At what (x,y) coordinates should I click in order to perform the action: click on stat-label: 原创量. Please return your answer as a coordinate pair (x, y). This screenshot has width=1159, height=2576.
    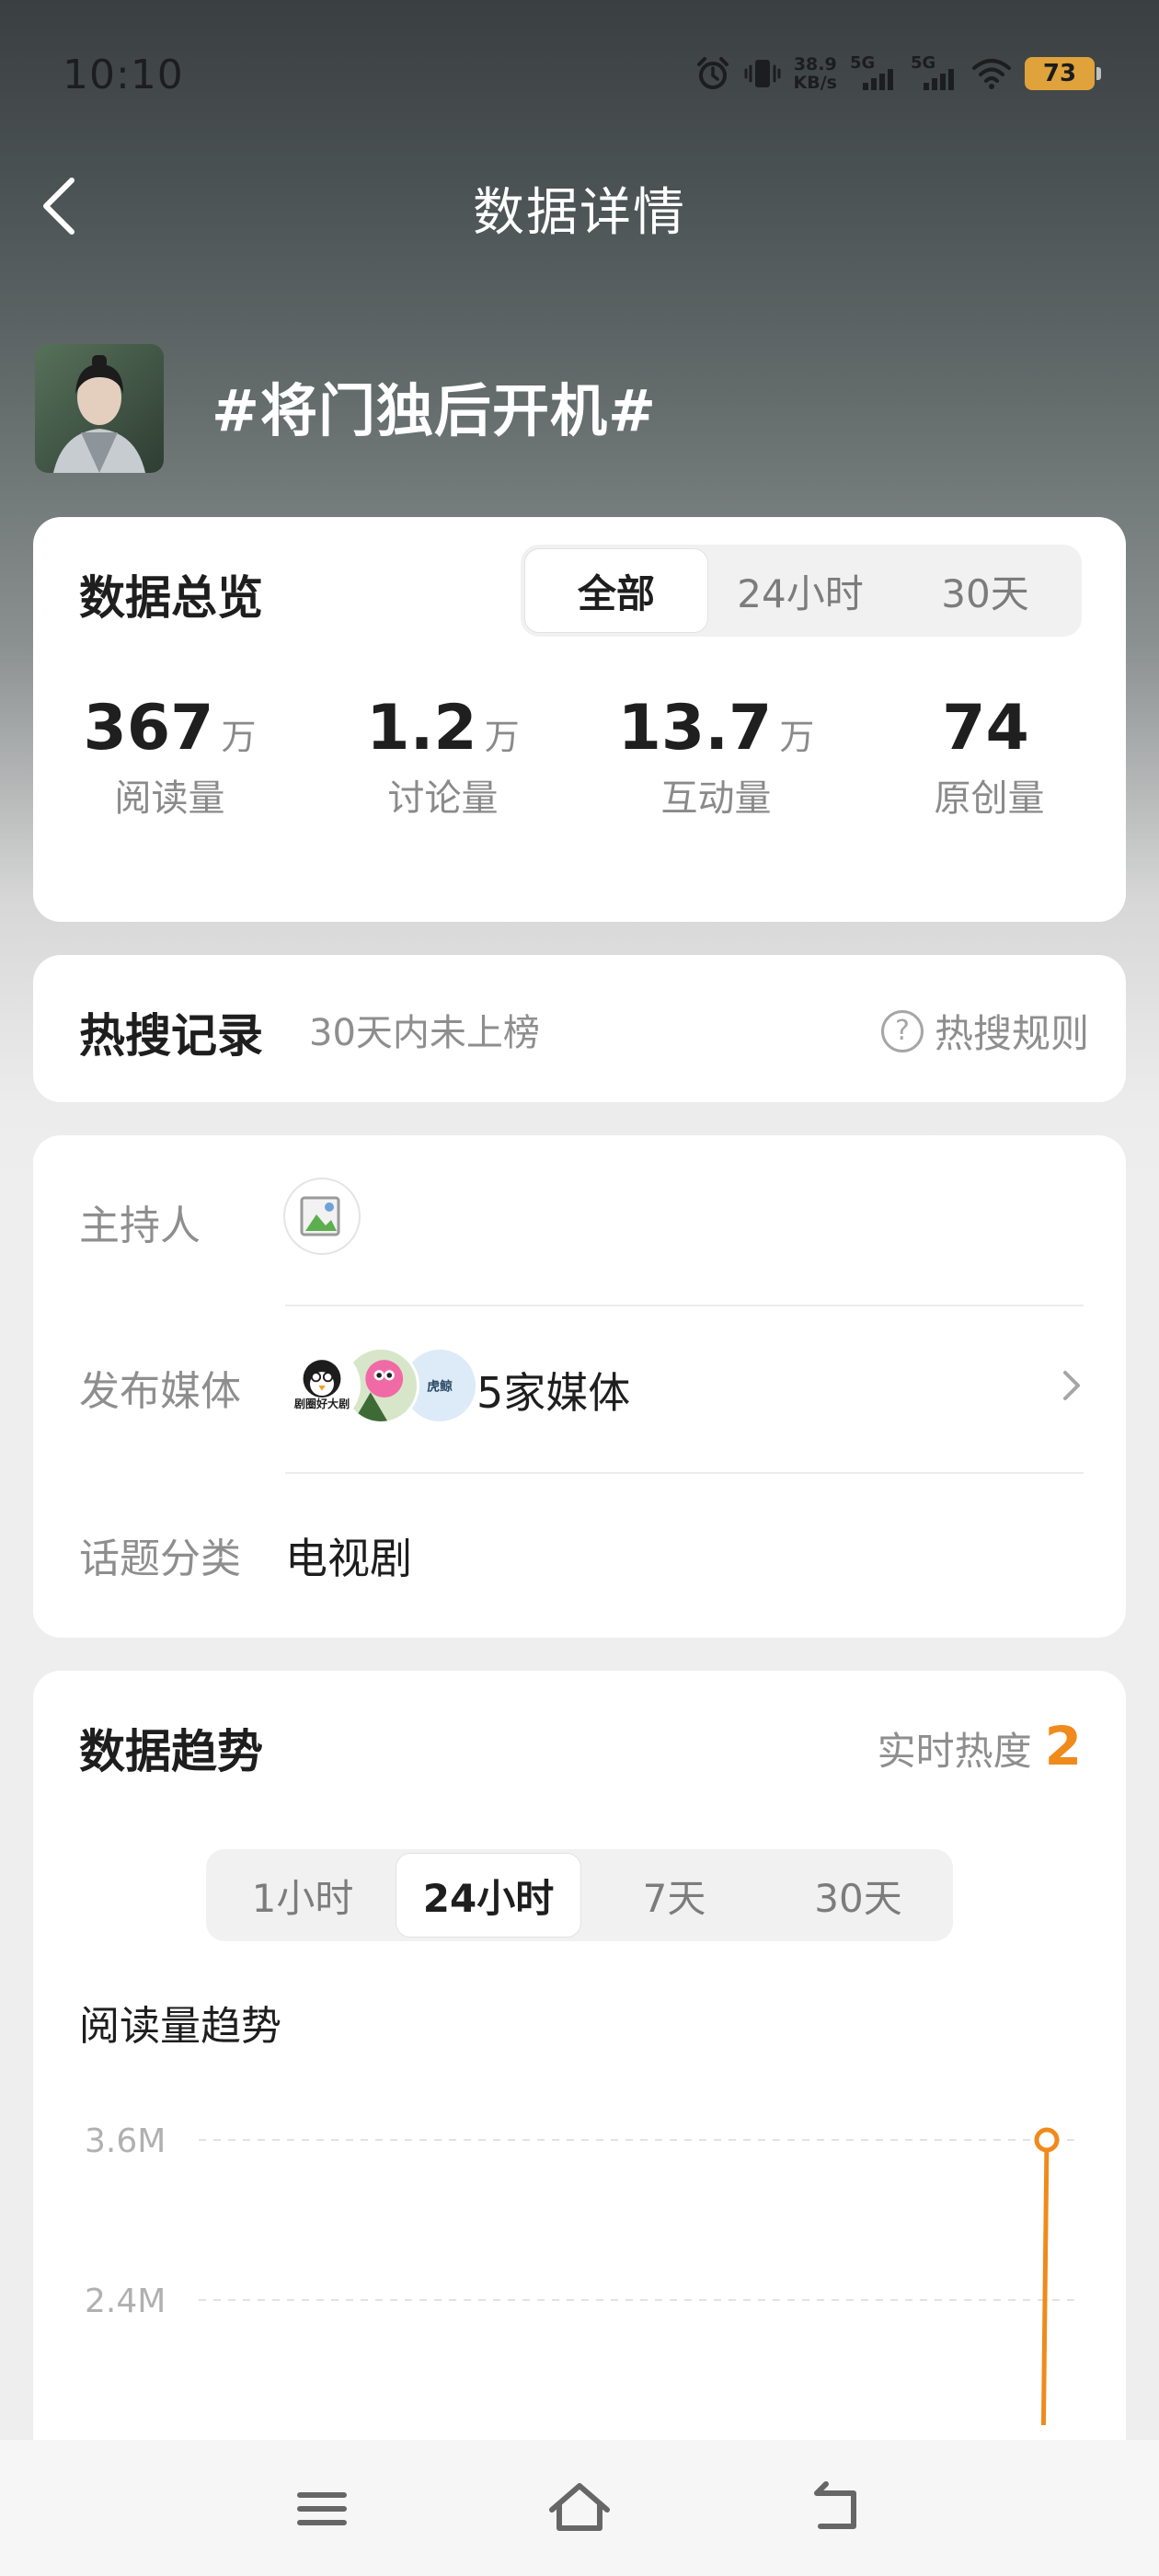
    Looking at the image, I should click on (989, 798).